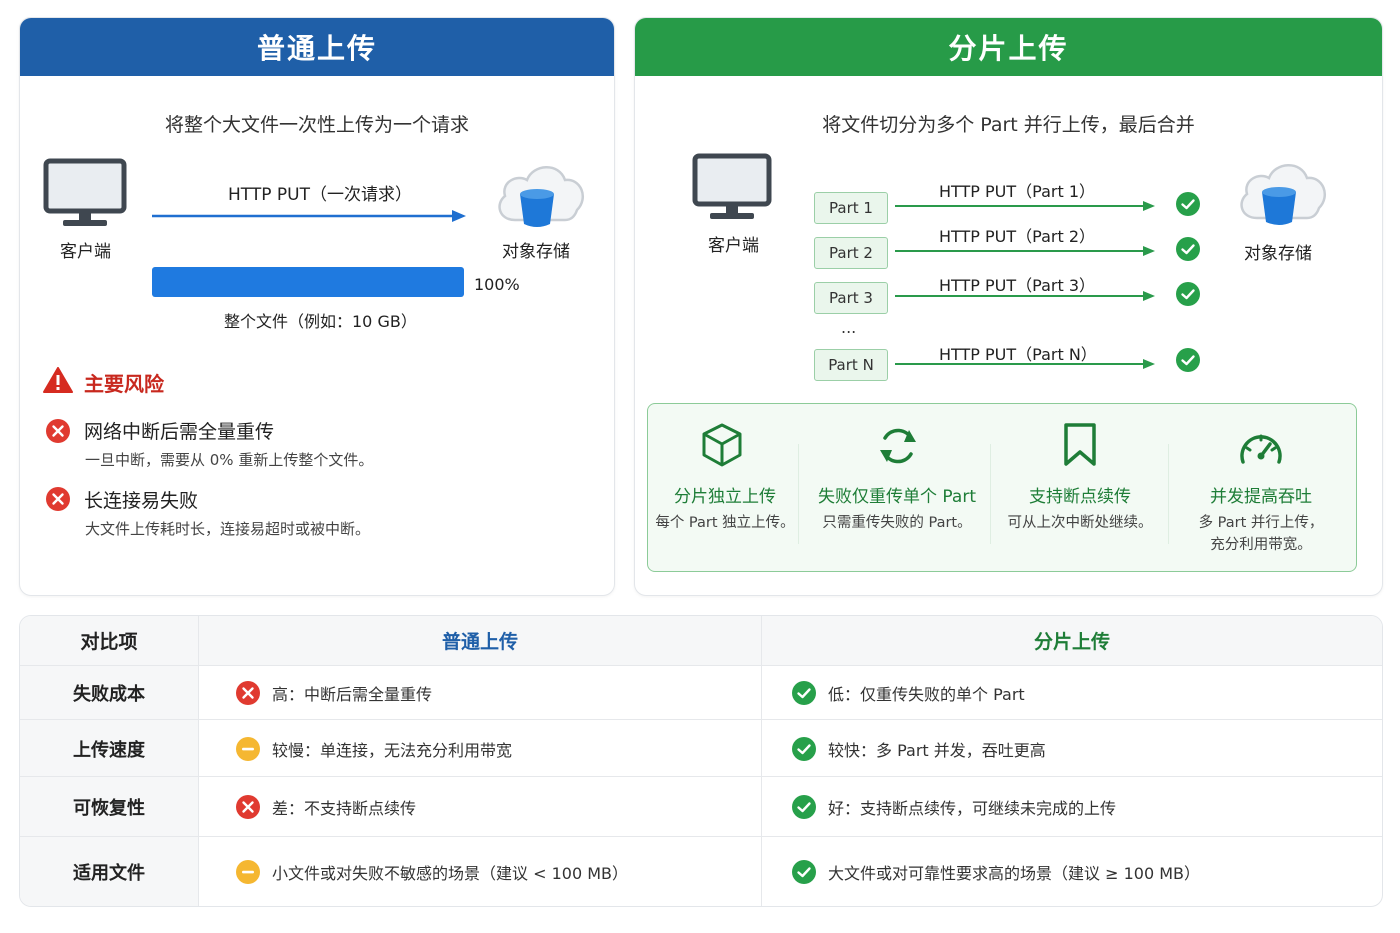 The image size is (1400, 933). What do you see at coordinates (1261, 497) in the screenshot?
I see `feature-title: 并发提高吞吐` at bounding box center [1261, 497].